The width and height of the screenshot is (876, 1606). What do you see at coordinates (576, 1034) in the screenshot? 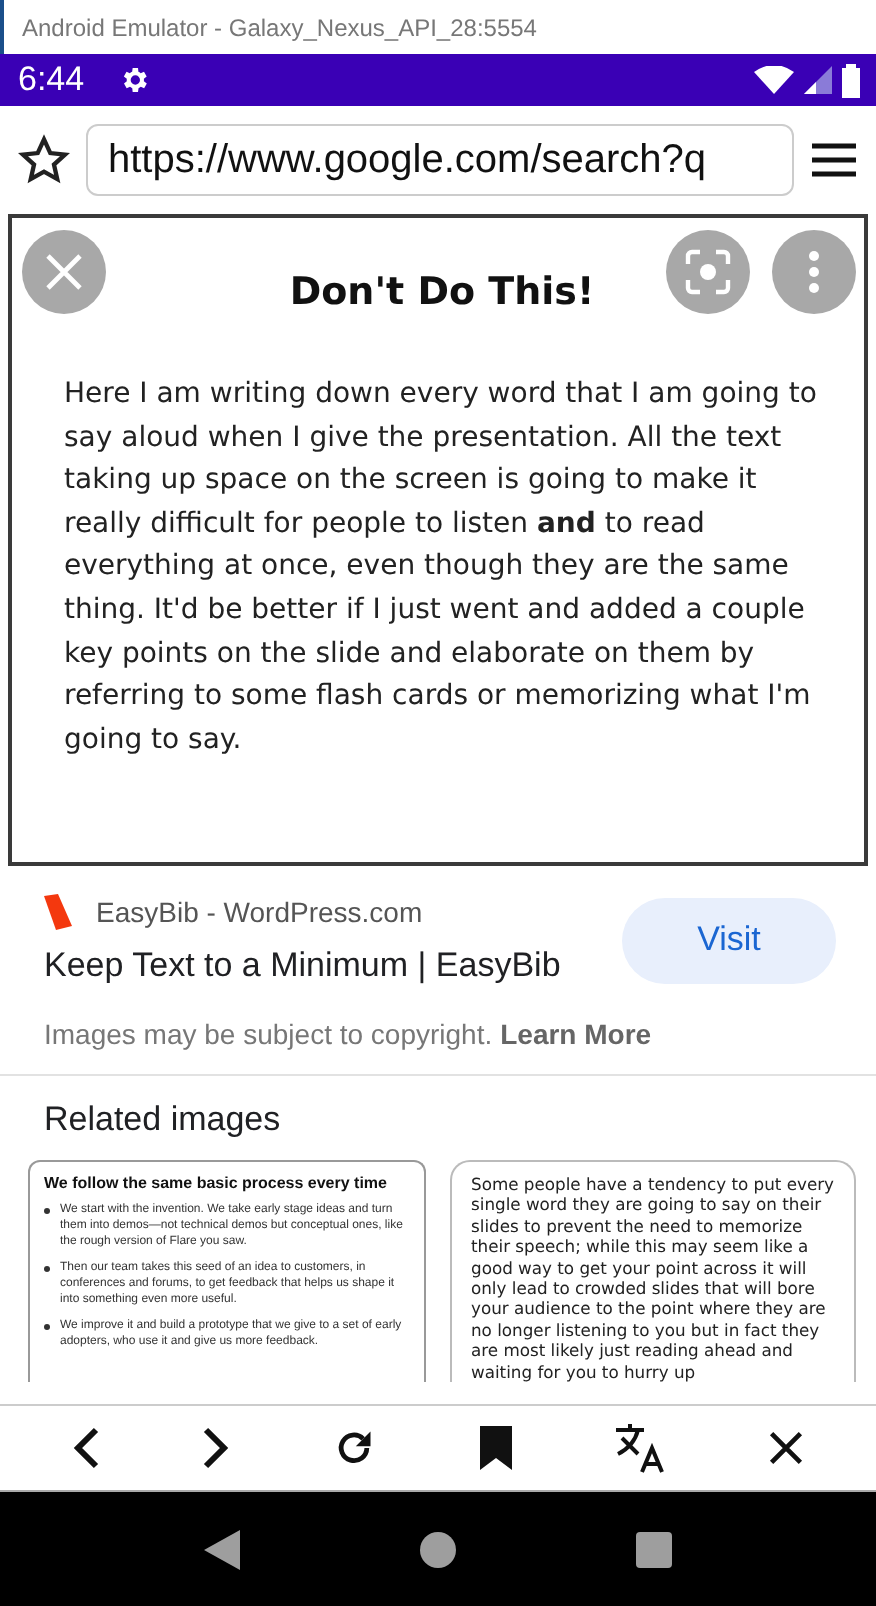
I see `learn-more-link: Learn More` at bounding box center [576, 1034].